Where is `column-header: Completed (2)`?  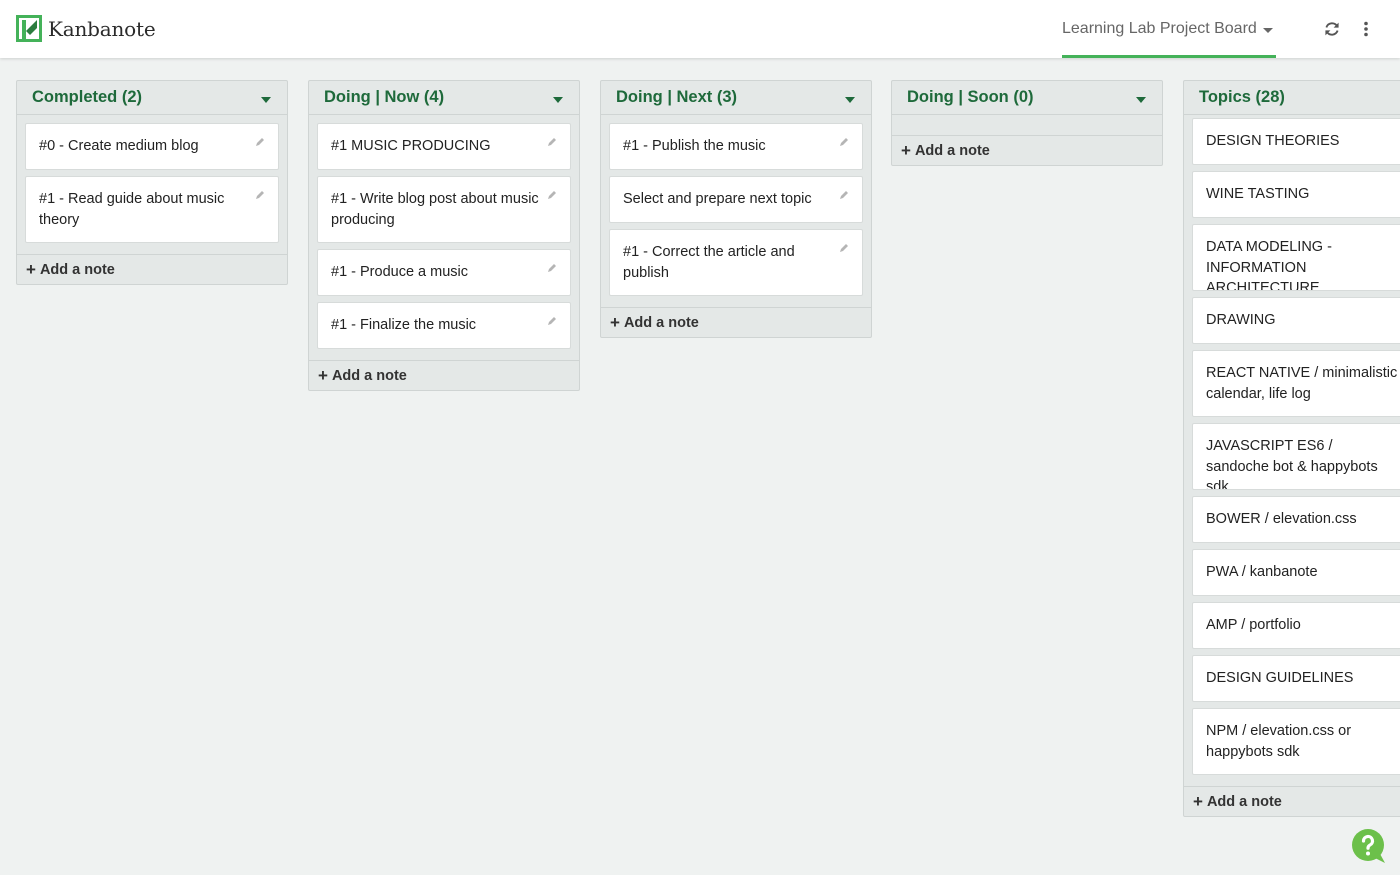
column-header: Completed (2) is located at coordinates (152, 98).